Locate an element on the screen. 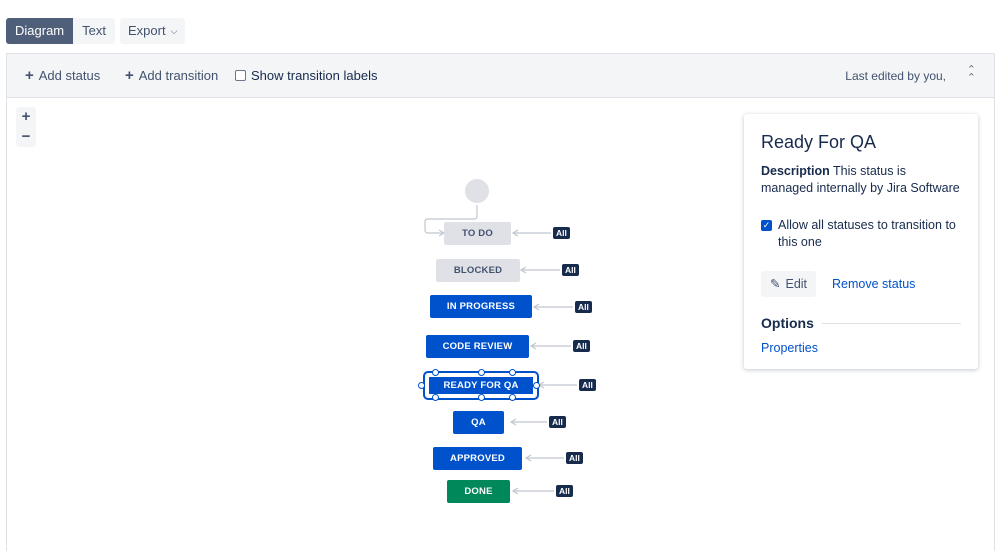  export-label: Export is located at coordinates (147, 30).